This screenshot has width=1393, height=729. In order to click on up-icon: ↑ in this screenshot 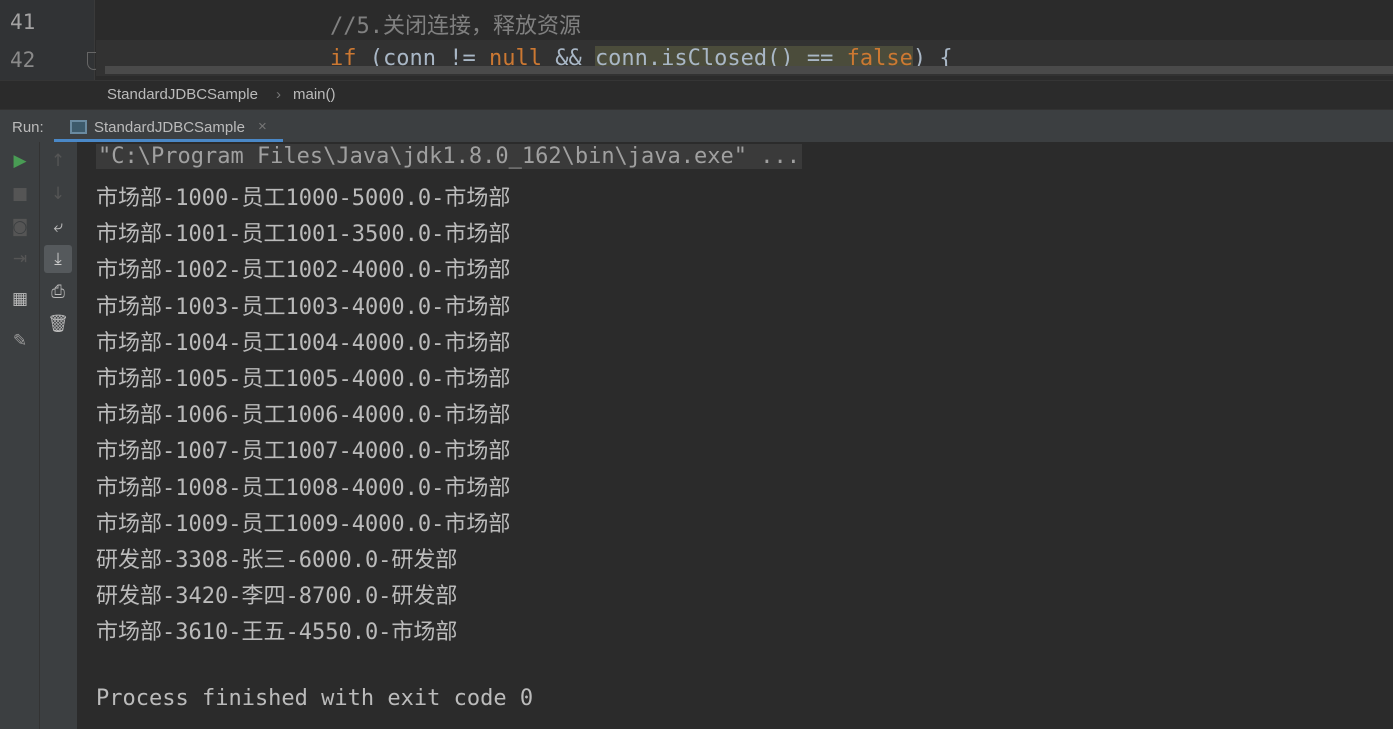, I will do `click(58, 161)`.